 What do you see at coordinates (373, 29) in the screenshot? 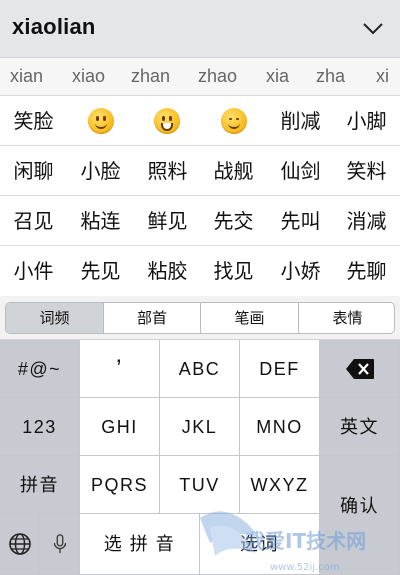
I see `chevron-down-icon` at bounding box center [373, 29].